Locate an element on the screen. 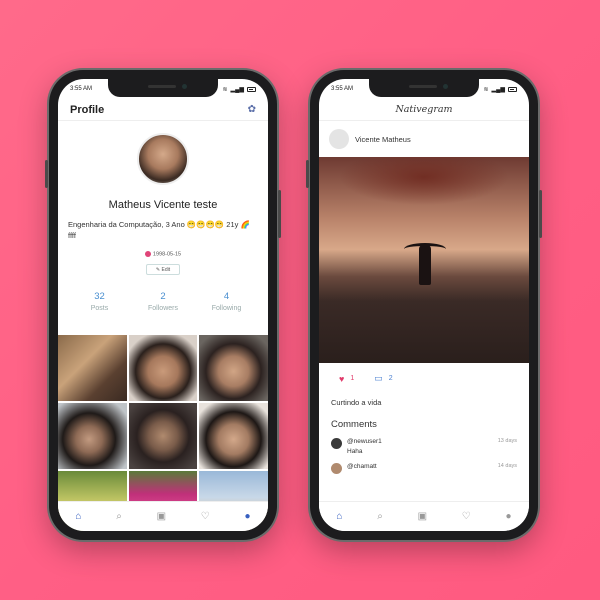  comment-text: Haha is located at coordinates (355, 451).